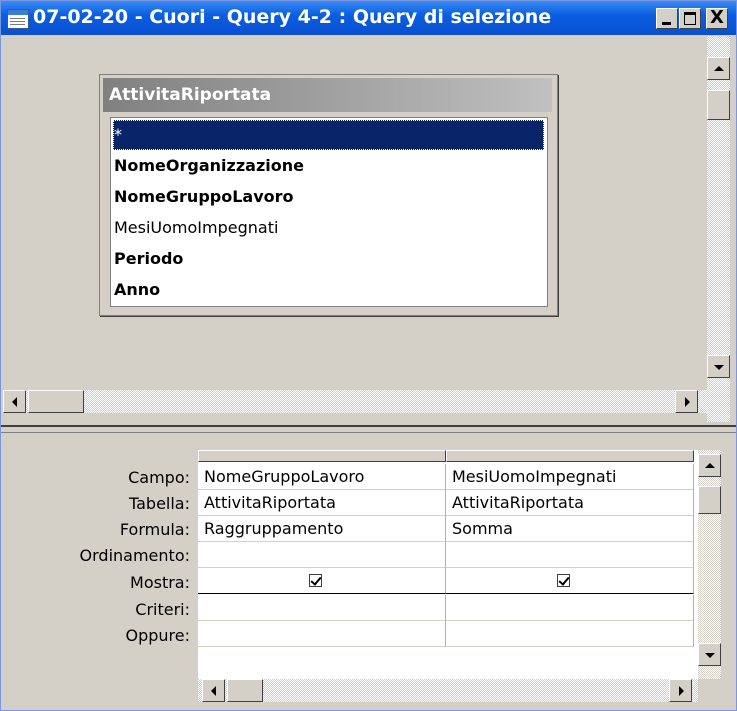 Image resolution: width=737 pixels, height=711 pixels. Describe the element at coordinates (160, 582) in the screenshot. I see `row-label-mostra: Mostra:` at that location.